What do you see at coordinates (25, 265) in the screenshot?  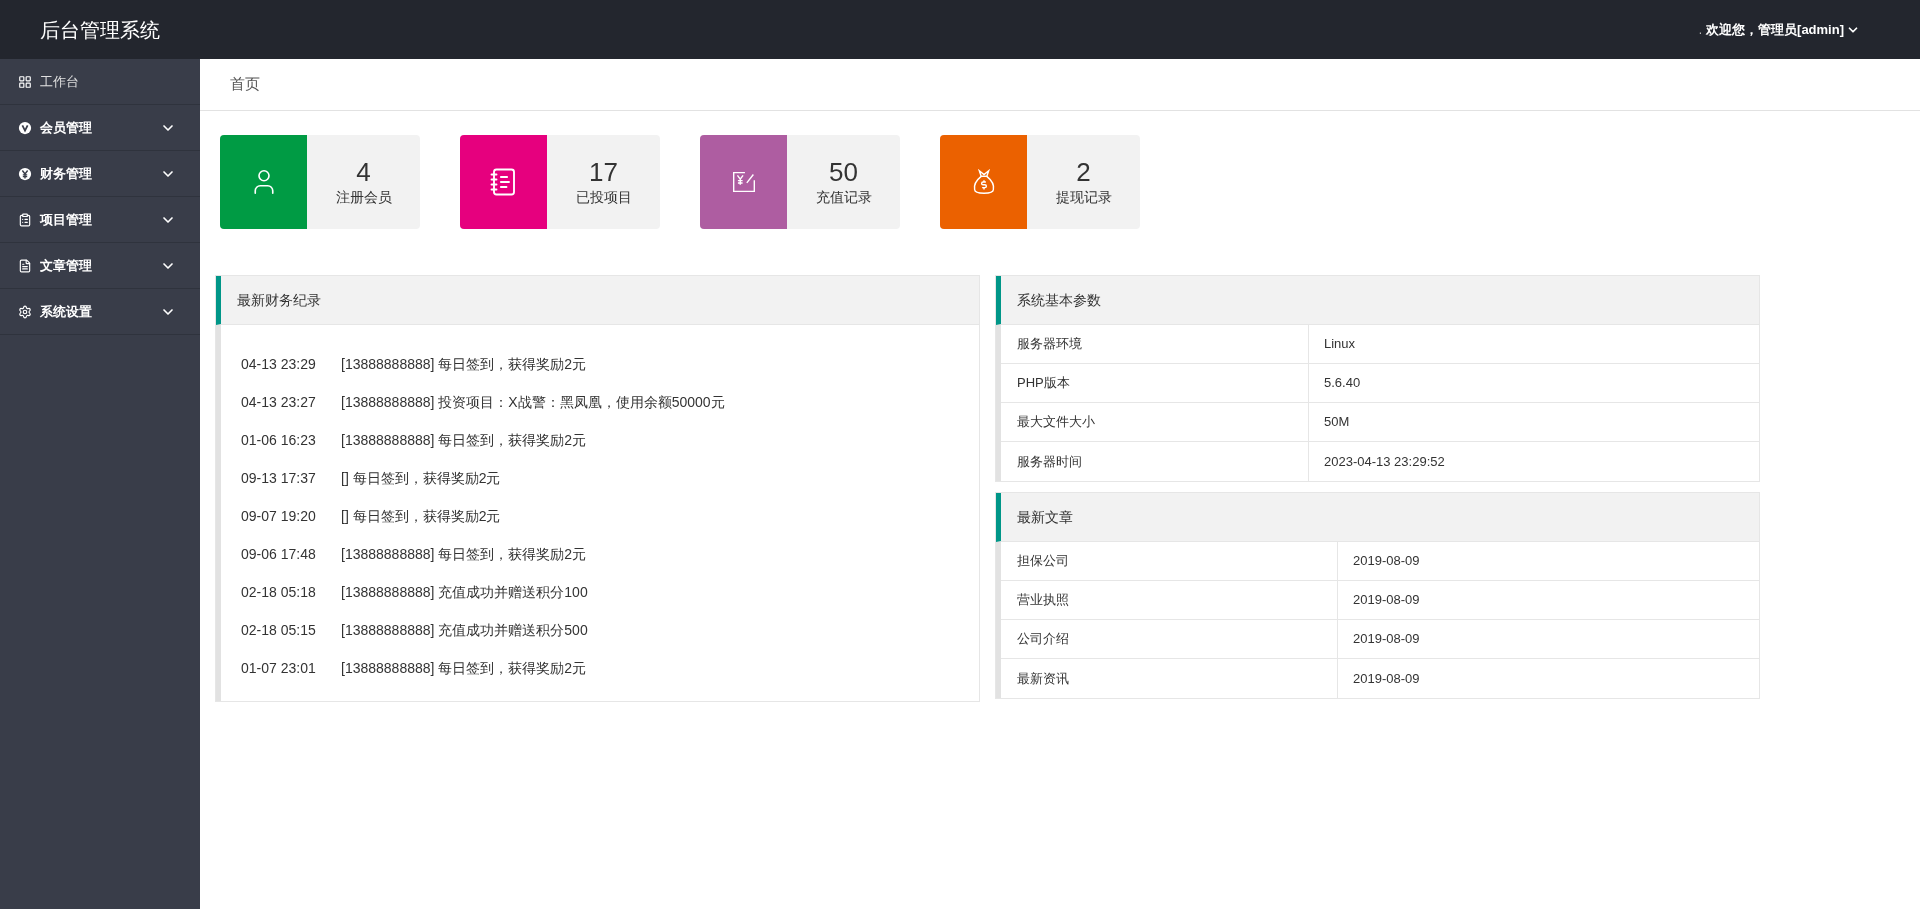 I see `document-icon` at bounding box center [25, 265].